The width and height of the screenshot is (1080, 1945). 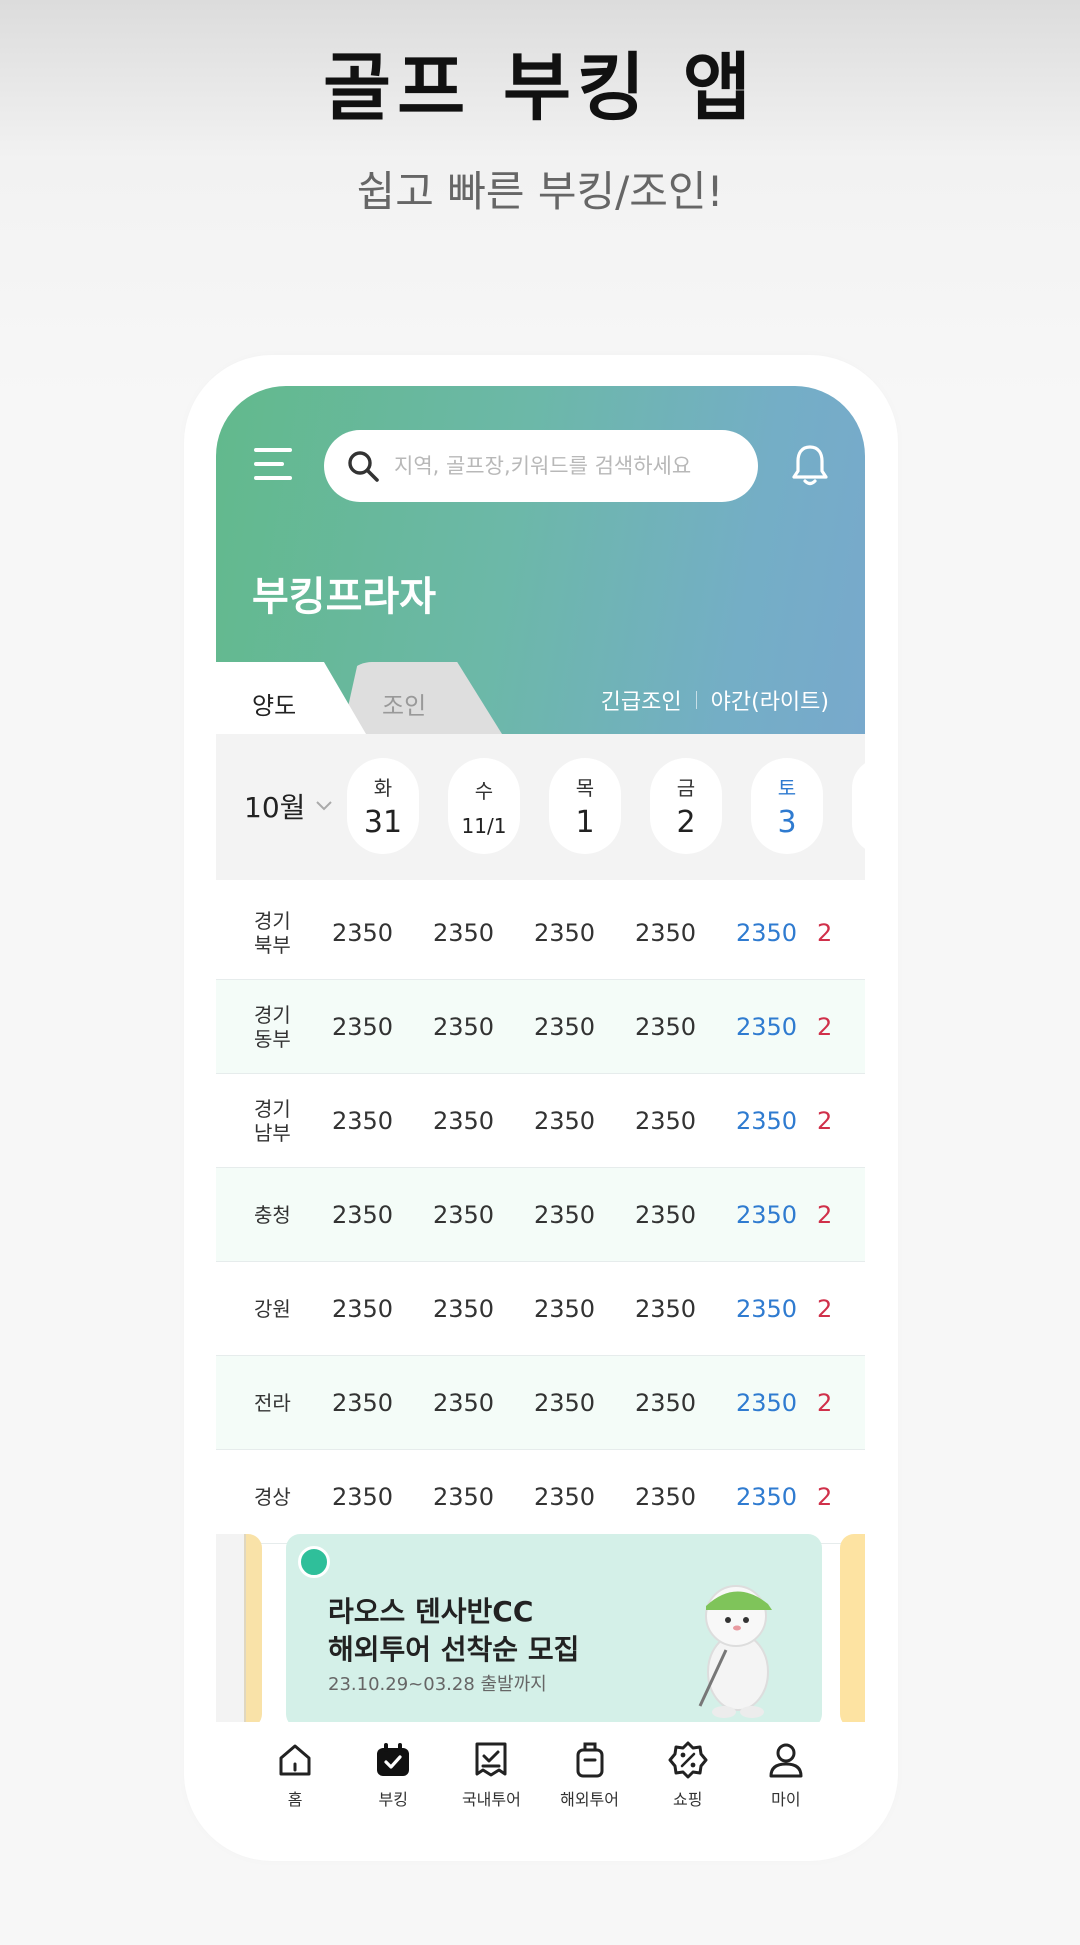 What do you see at coordinates (273, 465) in the screenshot?
I see `hamburger-menu-icon` at bounding box center [273, 465].